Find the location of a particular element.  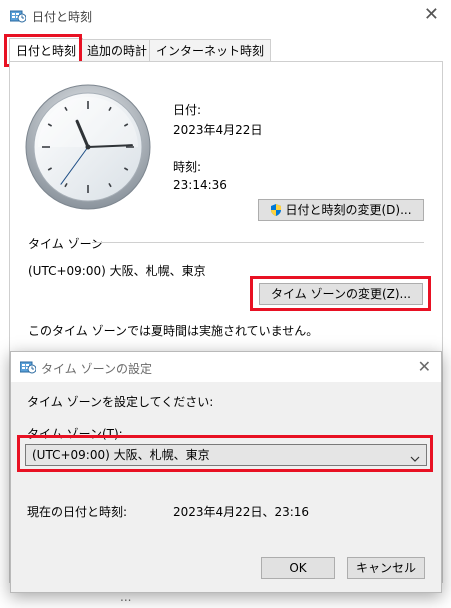

timezone-group-label: タイム ゾーン is located at coordinates (65, 244).